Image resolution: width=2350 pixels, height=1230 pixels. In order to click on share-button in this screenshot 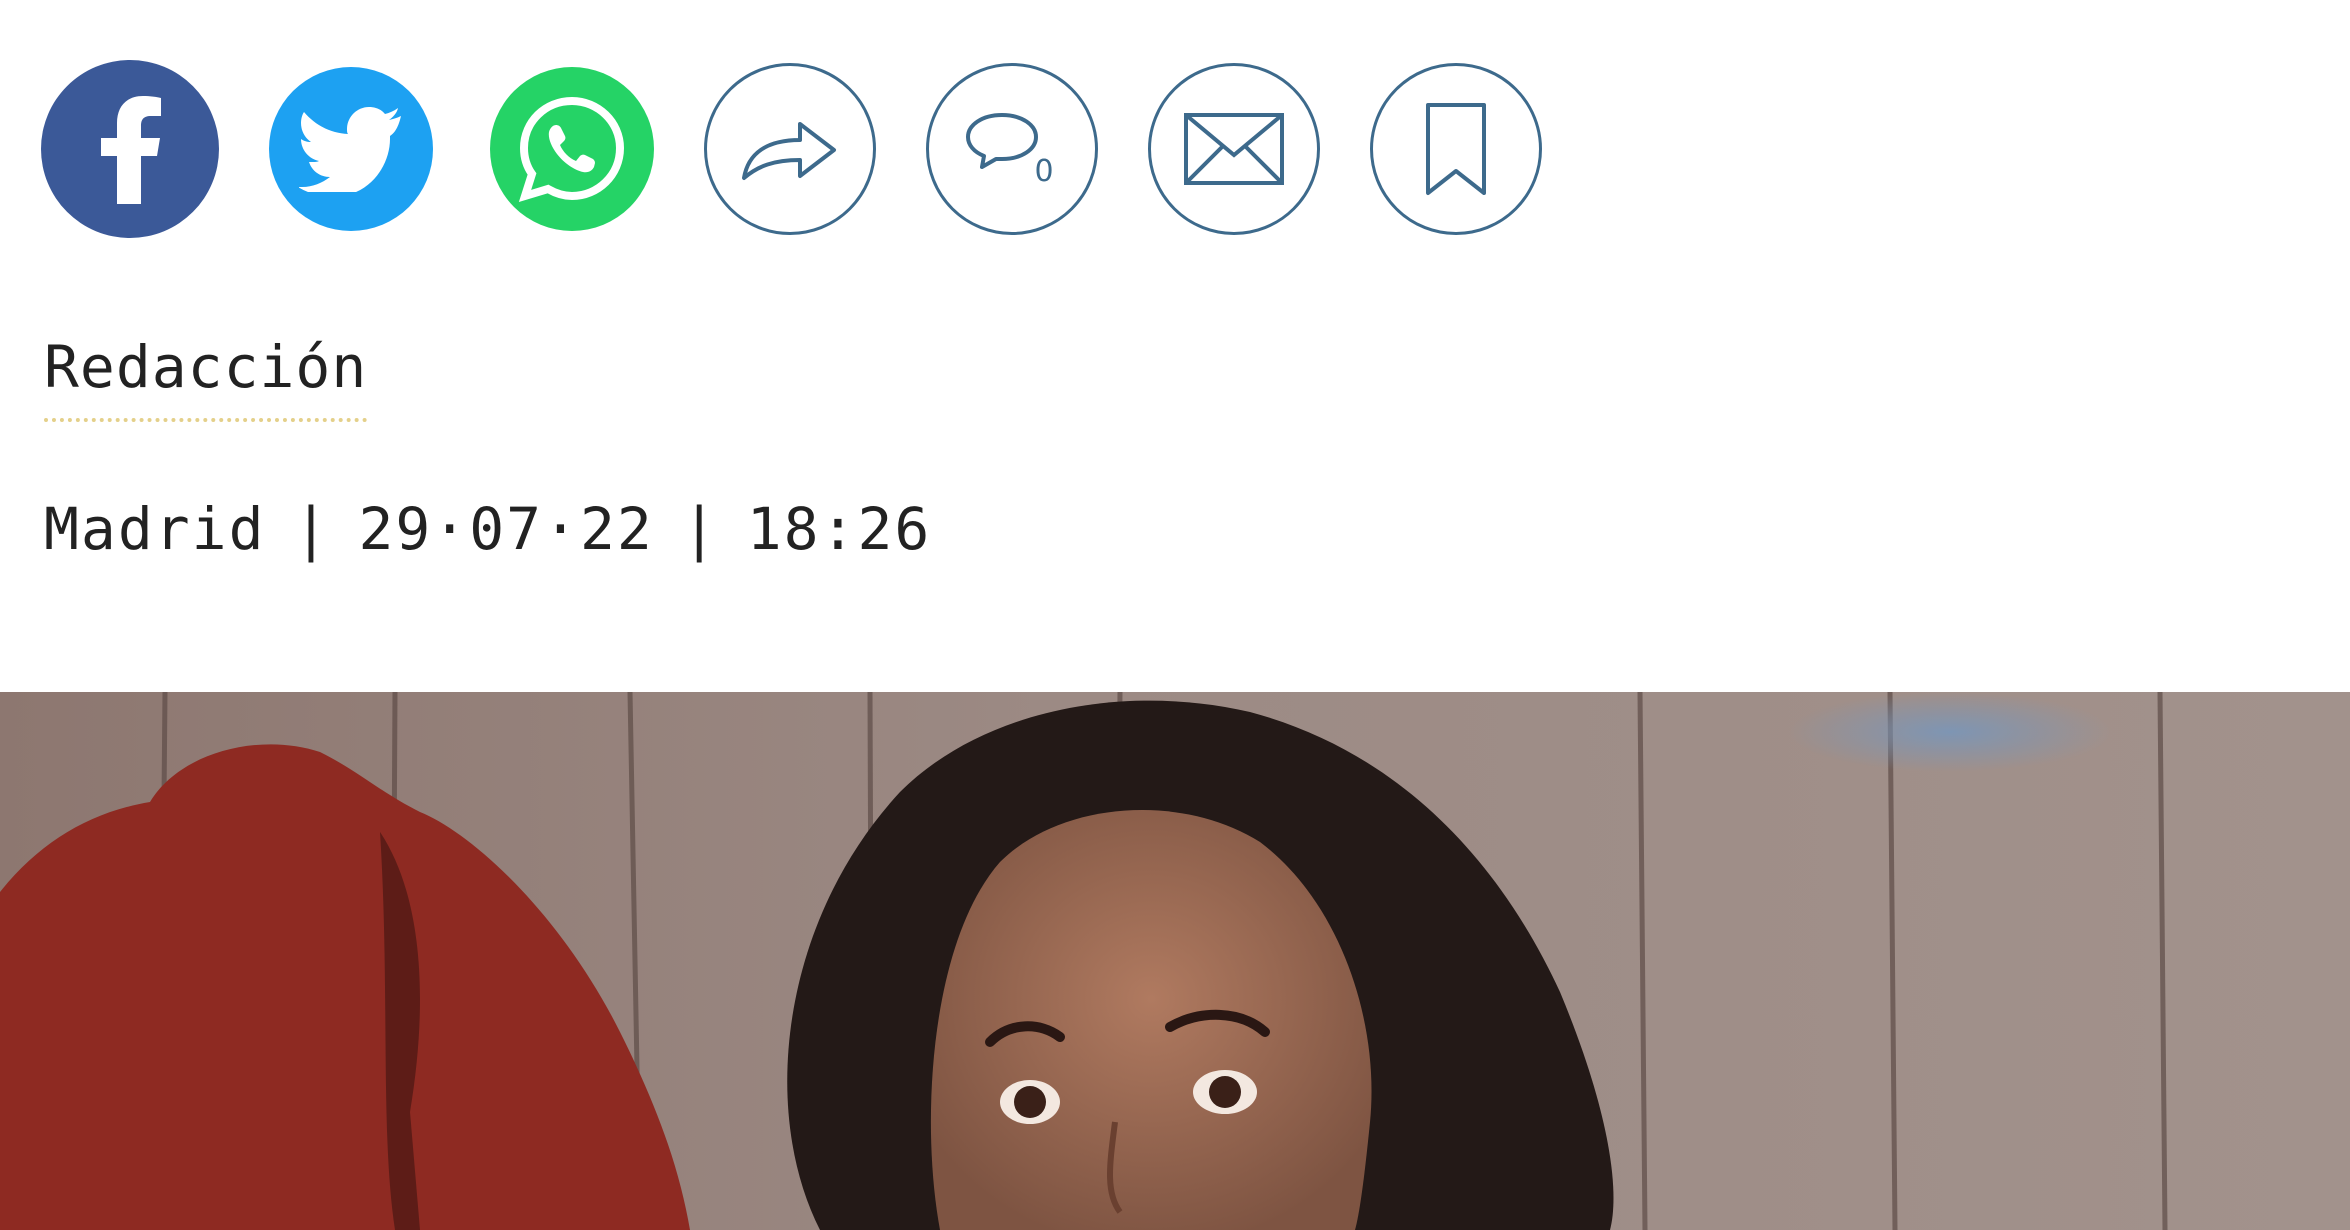, I will do `click(790, 149)`.